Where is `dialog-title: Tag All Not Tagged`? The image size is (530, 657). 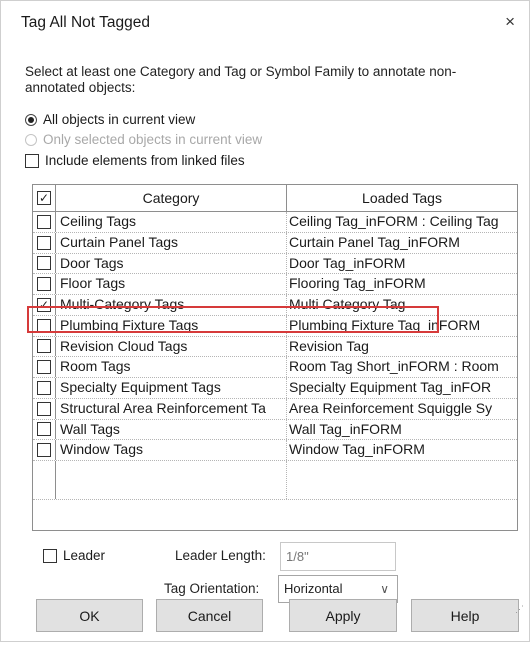
dialog-title: Tag All Not Tagged is located at coordinates (85, 22).